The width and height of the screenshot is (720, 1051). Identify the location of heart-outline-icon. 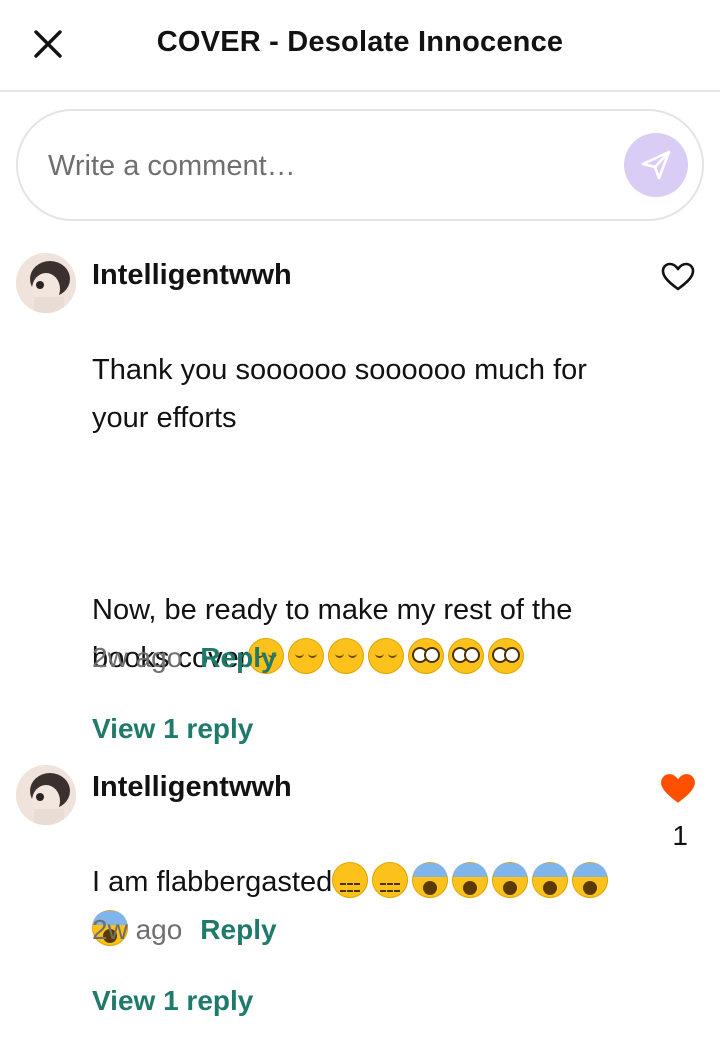
(678, 276).